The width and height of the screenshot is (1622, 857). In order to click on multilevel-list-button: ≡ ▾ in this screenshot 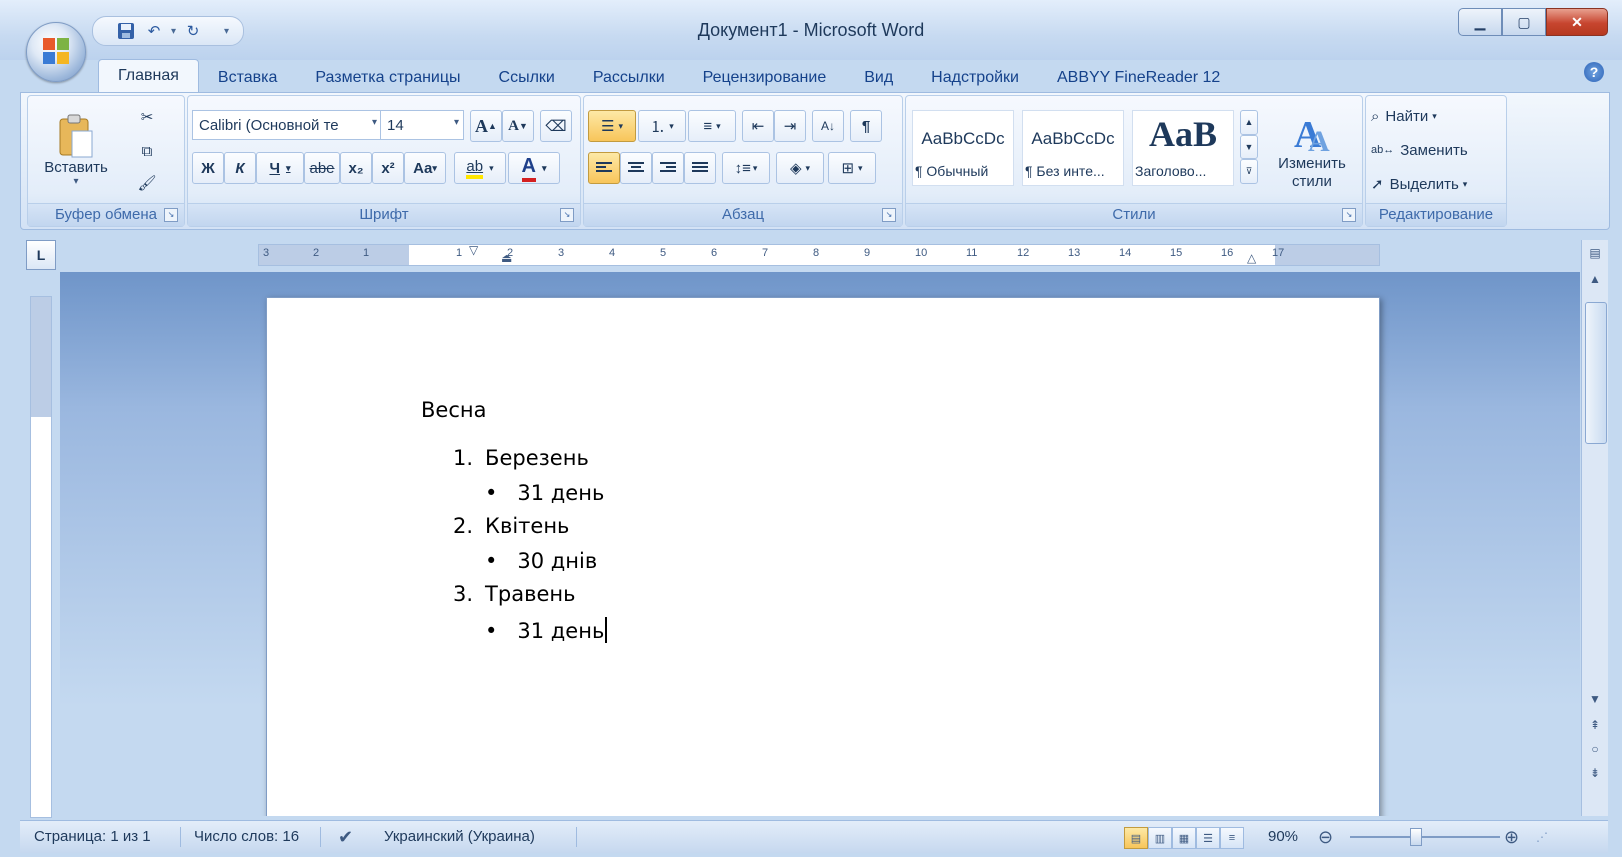, I will do `click(712, 126)`.